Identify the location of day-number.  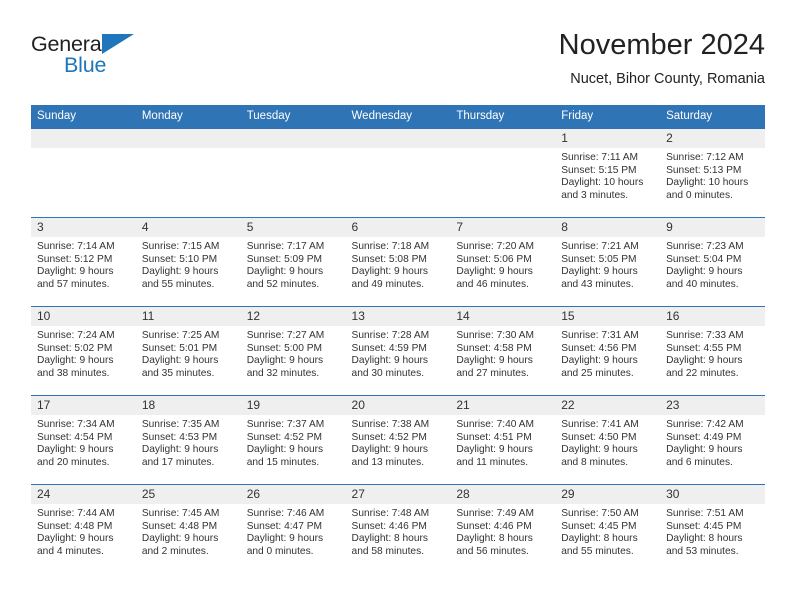
(293, 138).